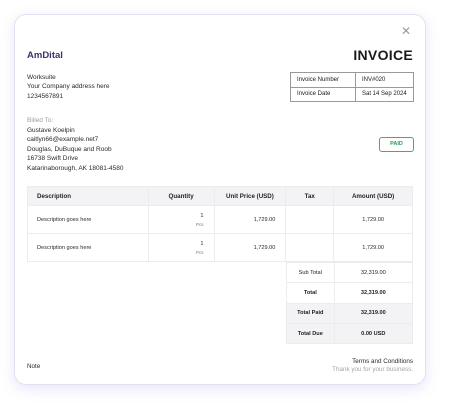 The height and width of the screenshot is (411, 452). Describe the element at coordinates (310, 272) in the screenshot. I see `sub-total-label: Sub Total` at that location.